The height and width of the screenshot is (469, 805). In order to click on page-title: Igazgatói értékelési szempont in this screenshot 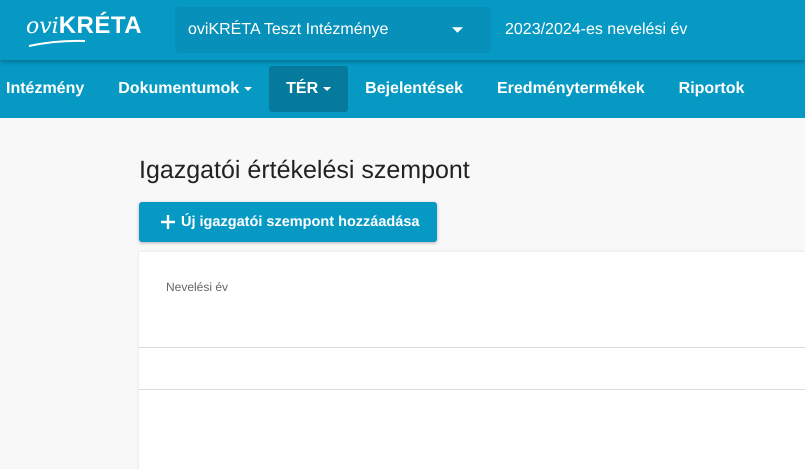, I will do `click(305, 170)`.